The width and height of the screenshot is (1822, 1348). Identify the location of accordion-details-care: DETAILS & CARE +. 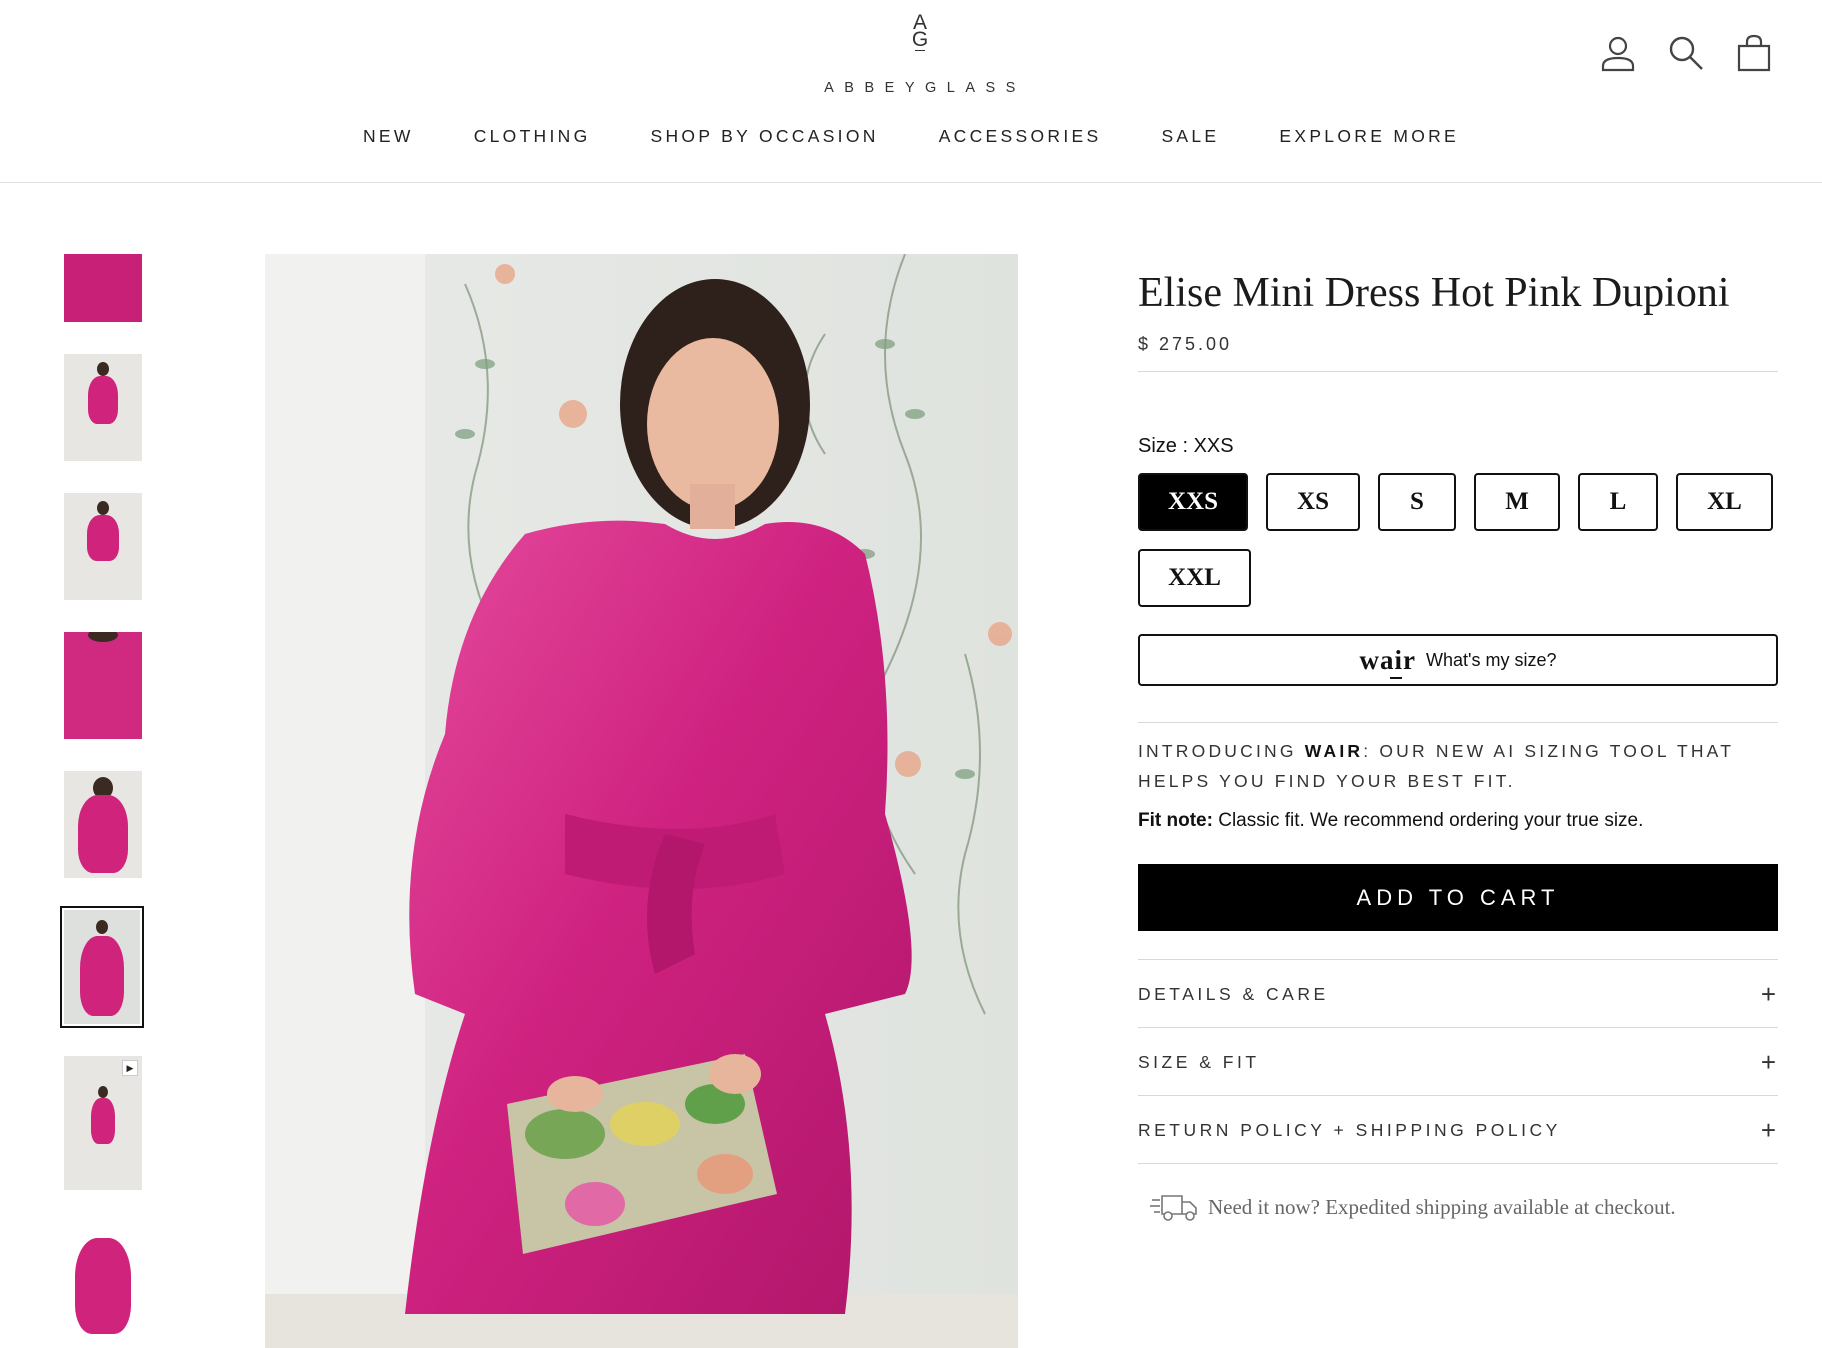
(1458, 994).